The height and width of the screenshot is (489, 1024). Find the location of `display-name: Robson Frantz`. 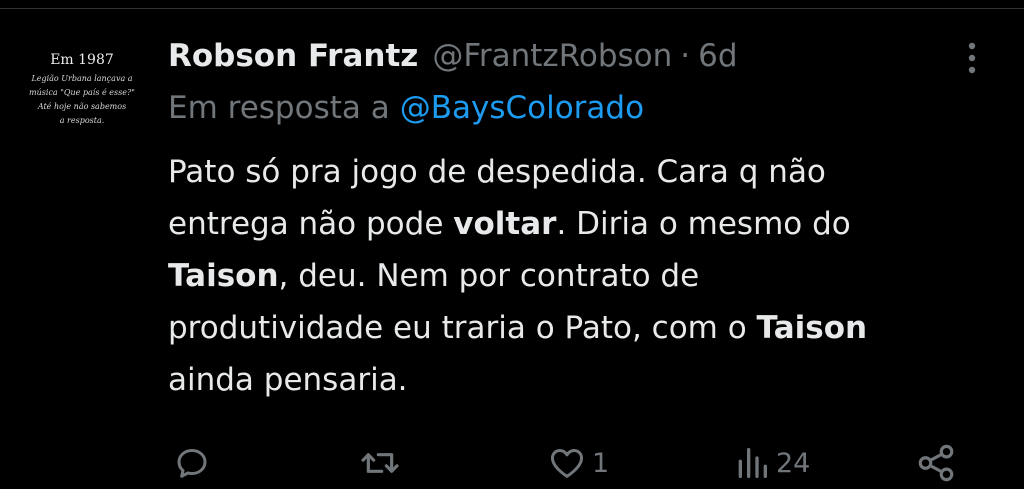

display-name: Robson Frantz is located at coordinates (293, 56).